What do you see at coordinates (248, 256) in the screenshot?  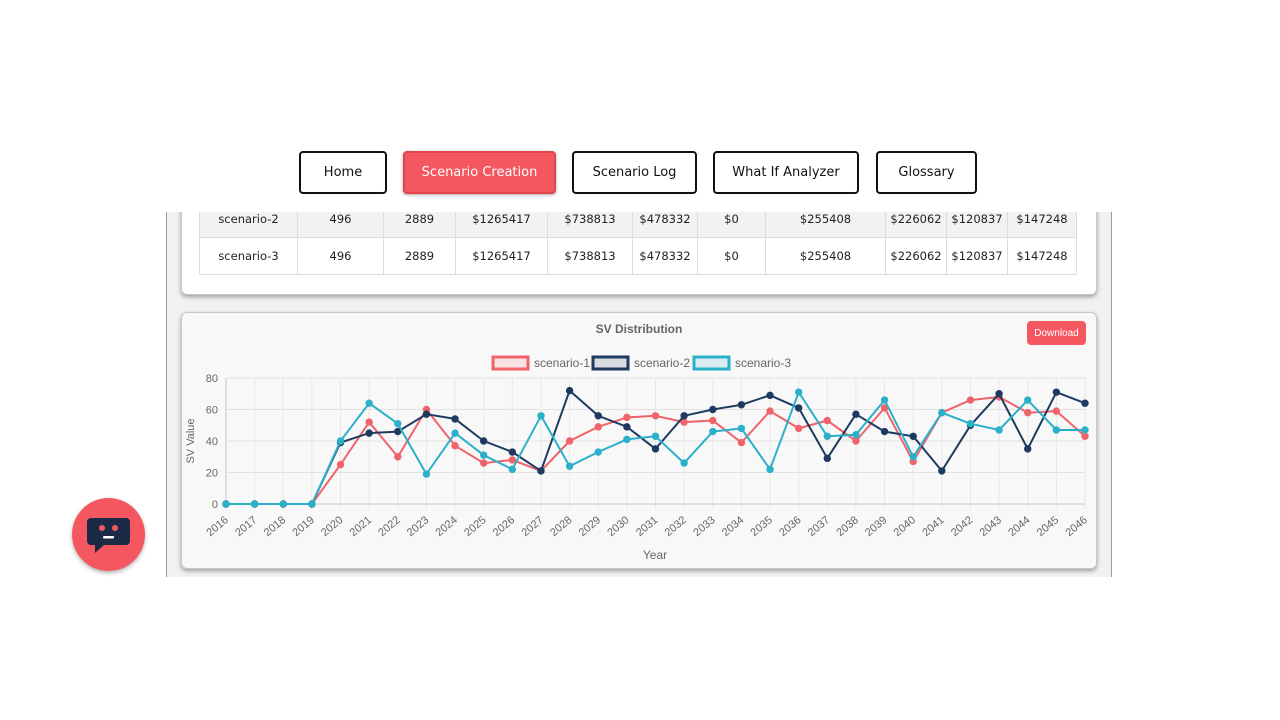 I see `table-cell: scenario-3` at bounding box center [248, 256].